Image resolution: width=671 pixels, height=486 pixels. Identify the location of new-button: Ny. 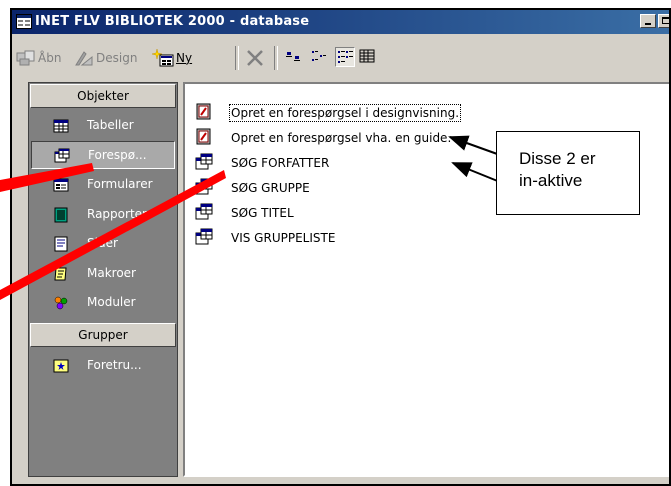
(172, 58).